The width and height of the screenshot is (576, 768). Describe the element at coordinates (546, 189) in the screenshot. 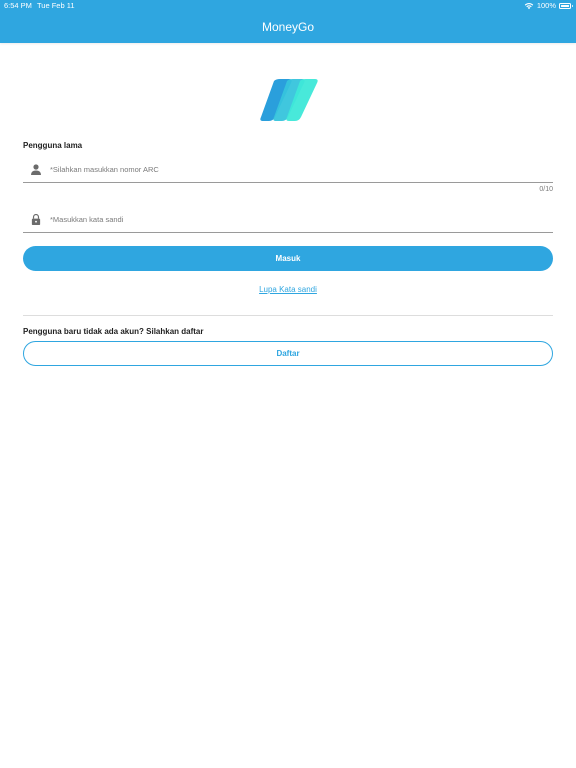

I see `arc-character-counter: 0/10` at that location.